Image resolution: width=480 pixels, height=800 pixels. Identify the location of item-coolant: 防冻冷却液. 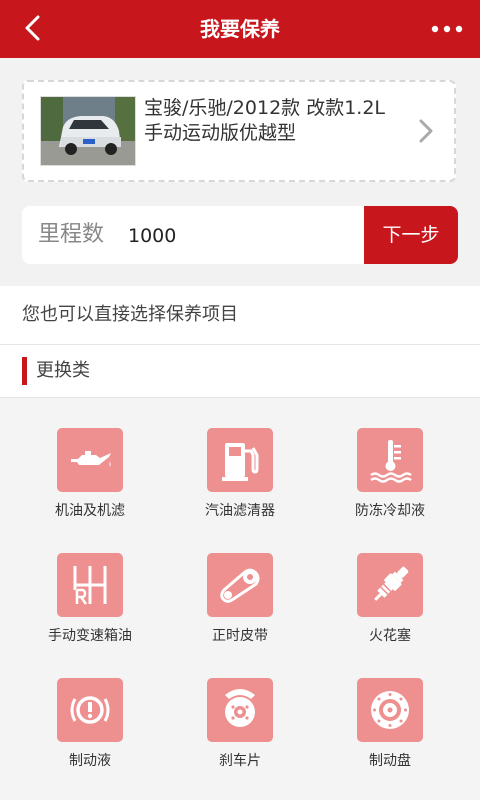
(390, 474).